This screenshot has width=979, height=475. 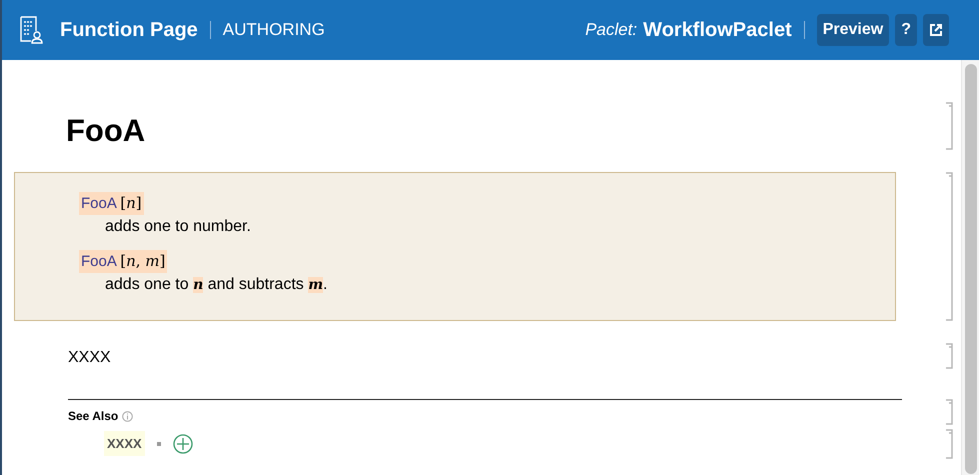 What do you see at coordinates (178, 227) in the screenshot?
I see `usage-description: adds one to number.` at bounding box center [178, 227].